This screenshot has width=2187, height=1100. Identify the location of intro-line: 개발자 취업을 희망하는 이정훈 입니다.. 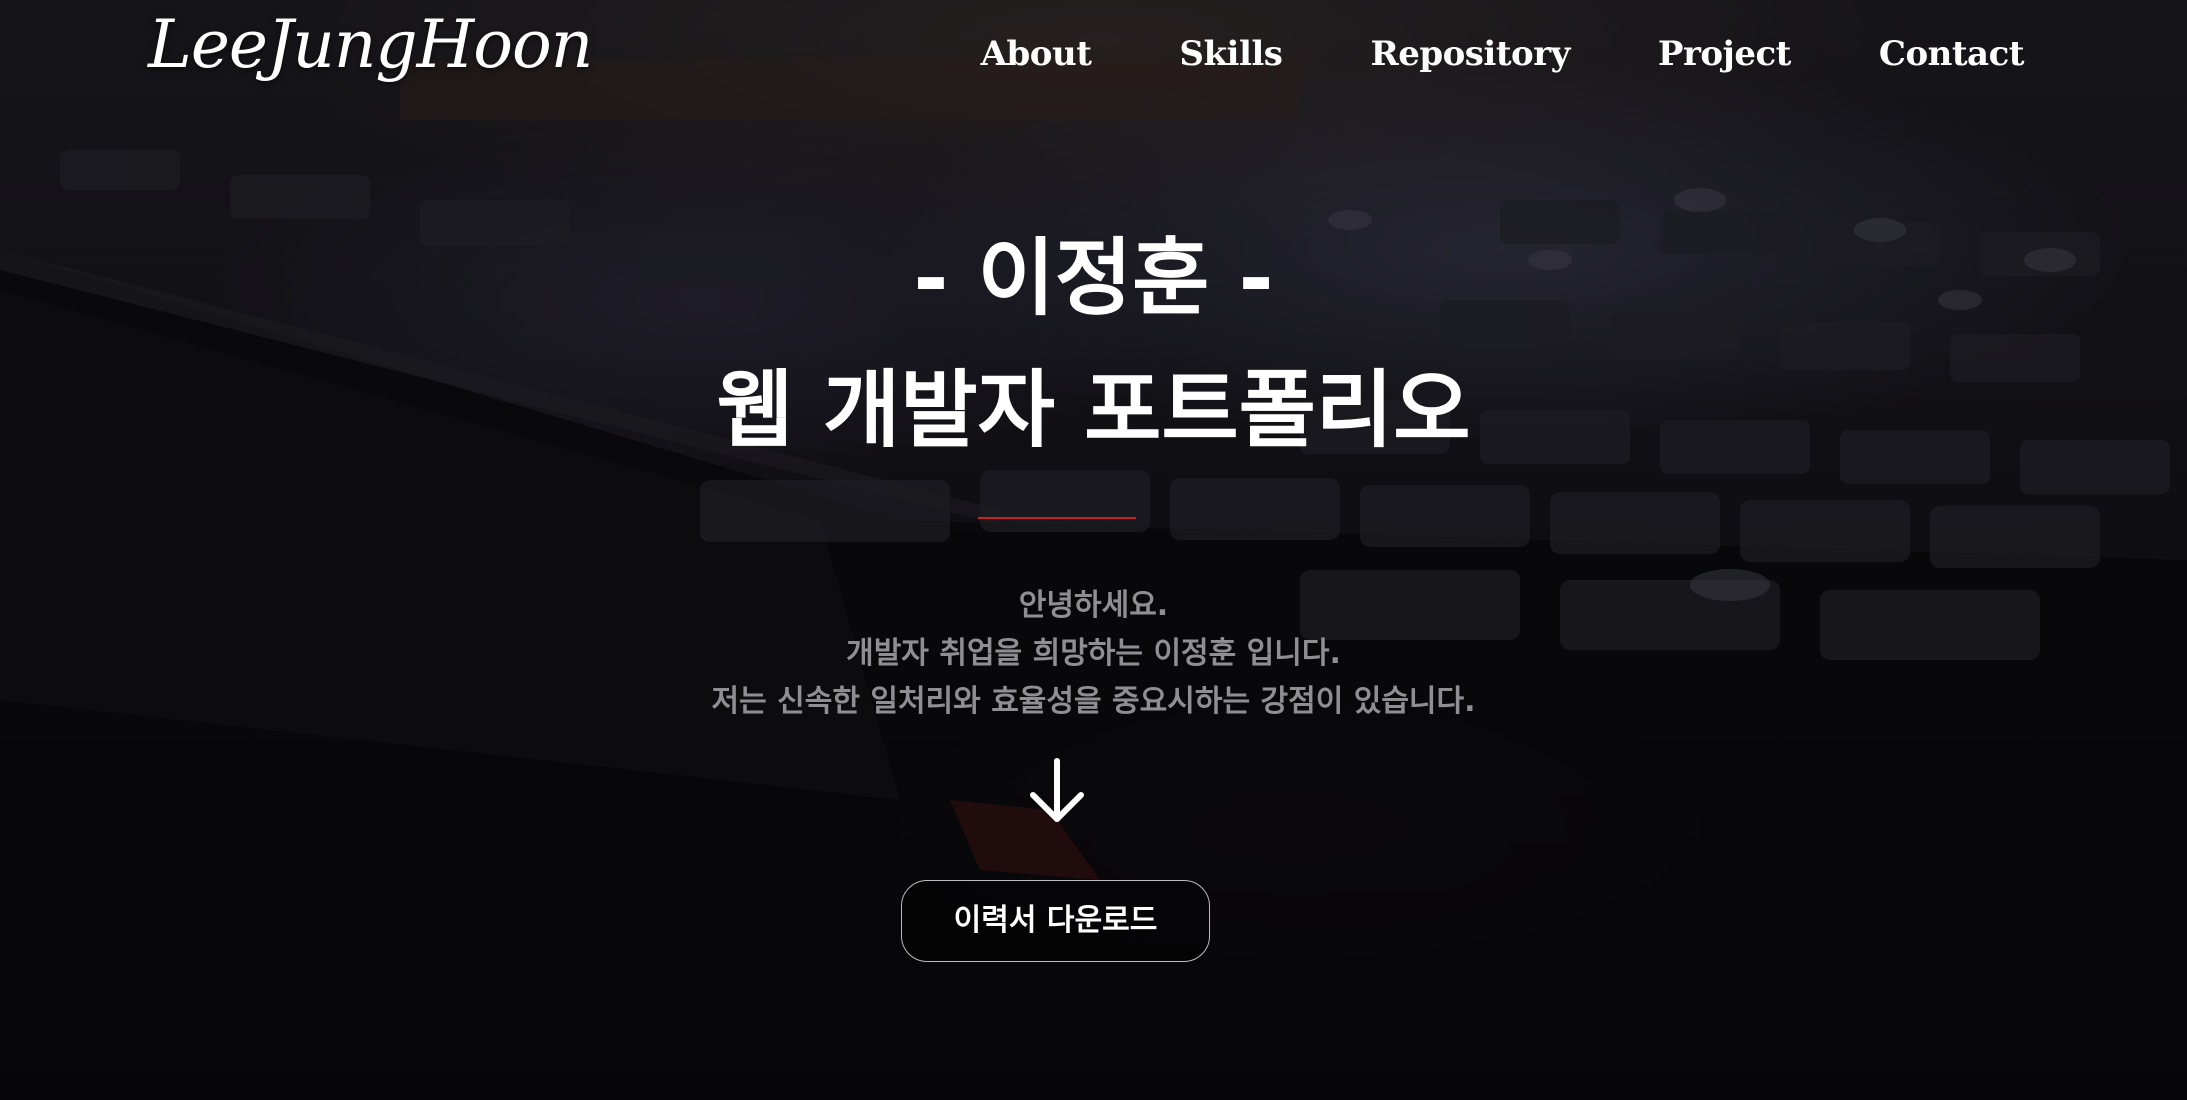
(1093, 653).